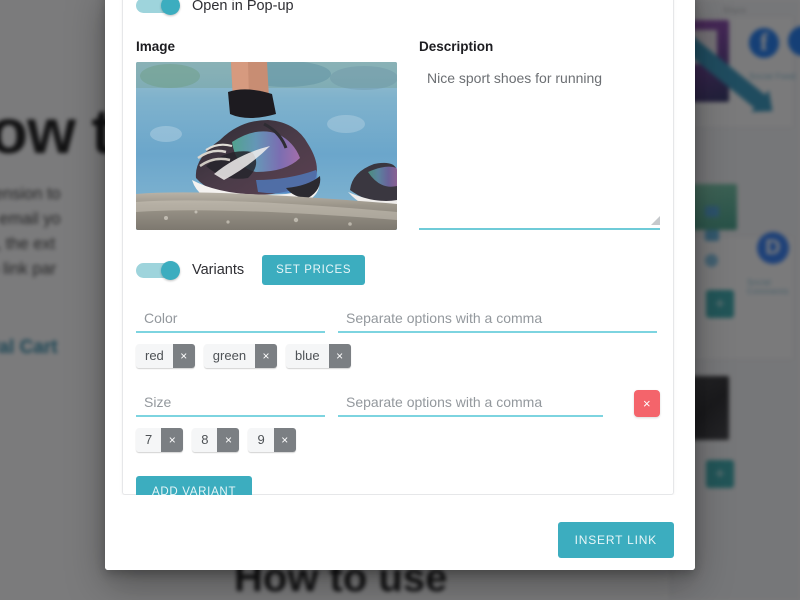  I want to click on variant-chip: blue ×, so click(318, 356).